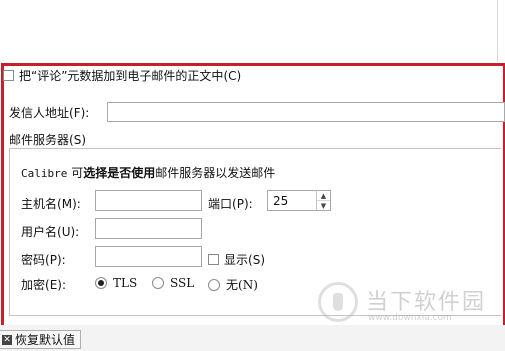 Image resolution: width=505 pixels, height=351 pixels. What do you see at coordinates (281, 201) in the screenshot?
I see `port-value: 25` at bounding box center [281, 201].